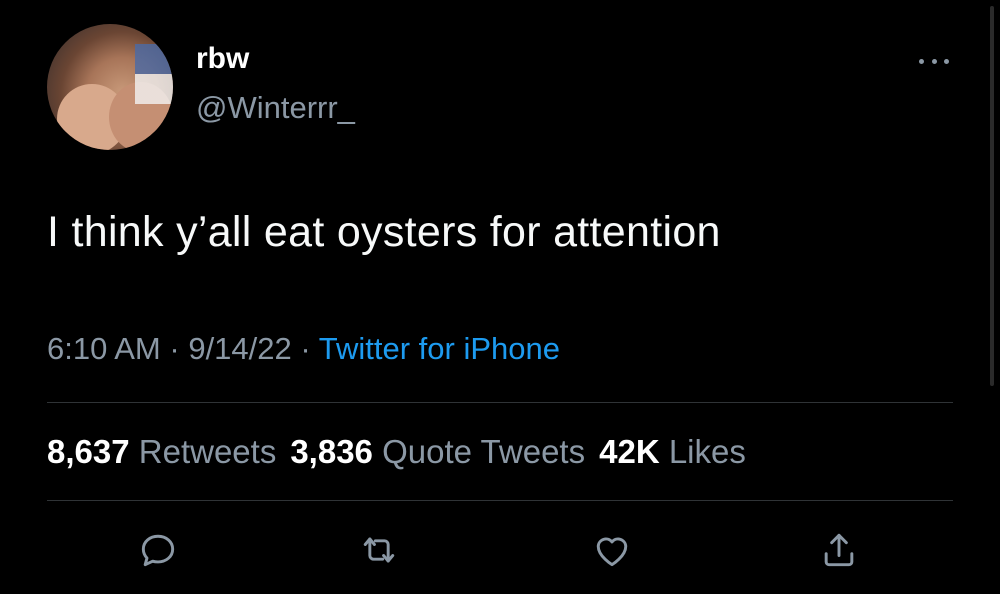 This screenshot has width=1000, height=594. What do you see at coordinates (934, 61) in the screenshot?
I see `more-options-icon` at bounding box center [934, 61].